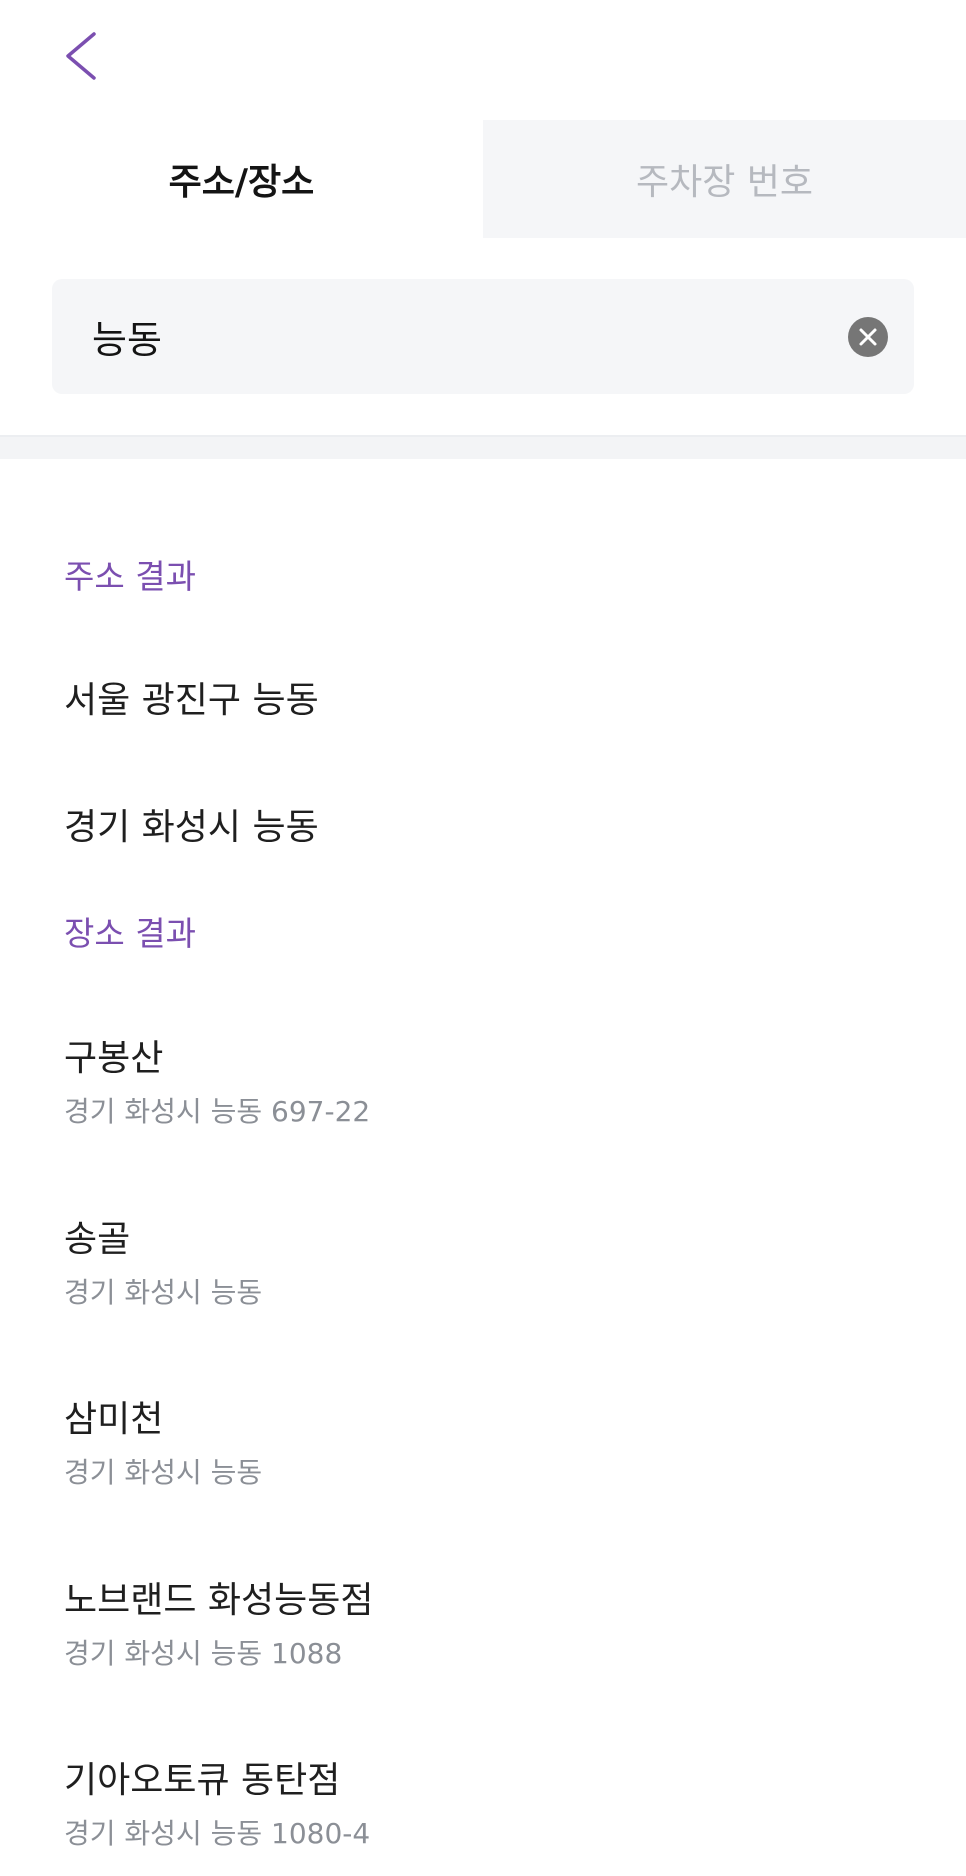 This screenshot has width=966, height=1876. What do you see at coordinates (217, 1833) in the screenshot?
I see `place-address: 경기 화성시 능동 1080-4` at bounding box center [217, 1833].